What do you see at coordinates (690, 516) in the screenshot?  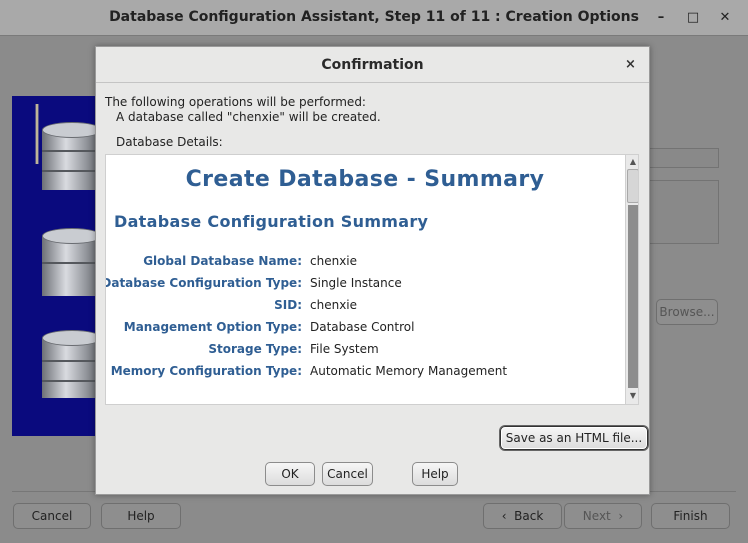 I see `wizard-finish-button: Finish` at bounding box center [690, 516].